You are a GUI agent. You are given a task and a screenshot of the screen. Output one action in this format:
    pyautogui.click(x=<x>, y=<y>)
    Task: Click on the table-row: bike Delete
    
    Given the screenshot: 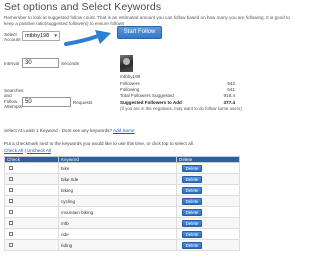 What is the action you would take?
    pyautogui.click(x=122, y=168)
    